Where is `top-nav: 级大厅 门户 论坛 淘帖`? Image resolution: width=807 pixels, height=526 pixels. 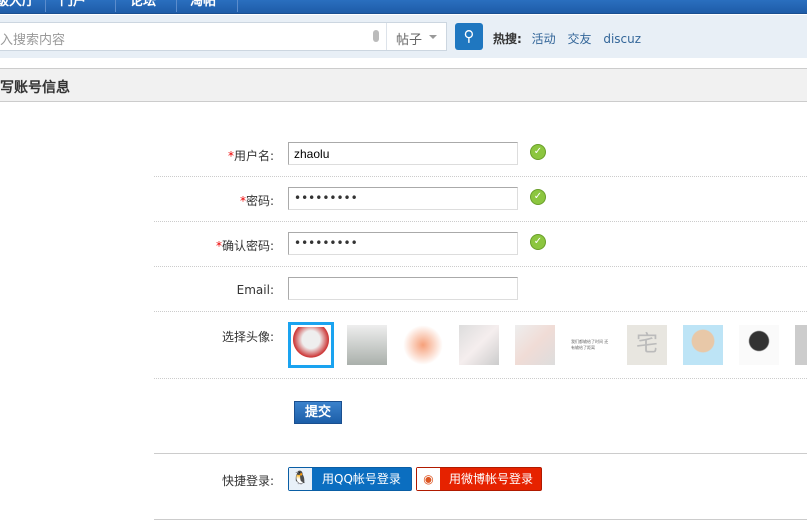
top-nav: 级大厅 门户 论坛 淘帖 is located at coordinates (403, 7).